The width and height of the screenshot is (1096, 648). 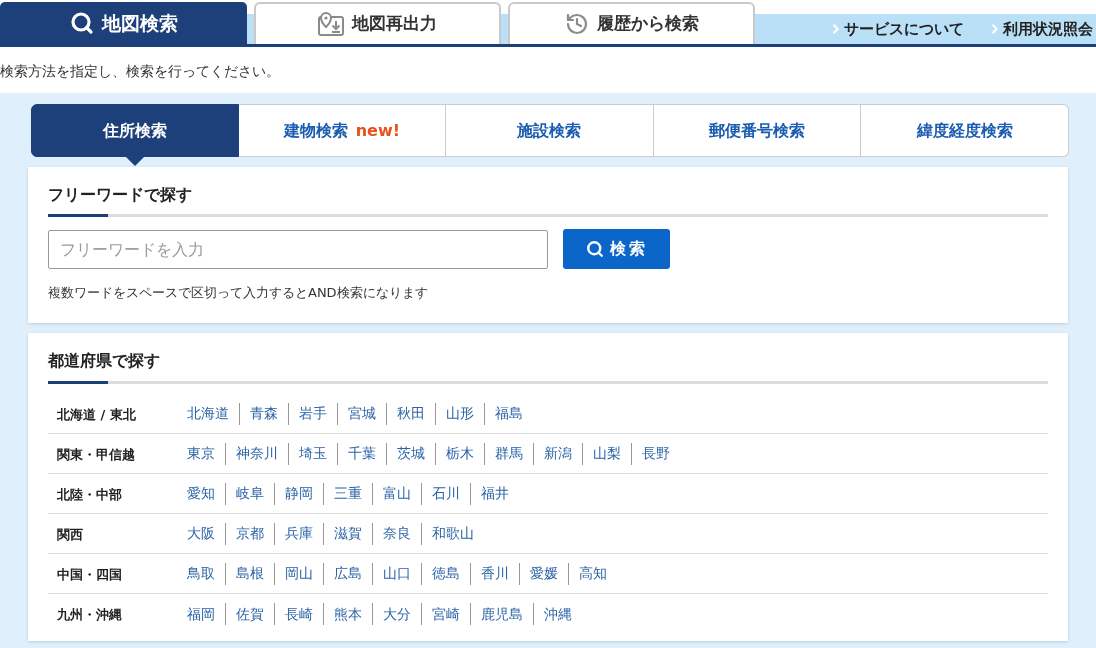 I want to click on region-label: 九州・沖縄, so click(x=89, y=614).